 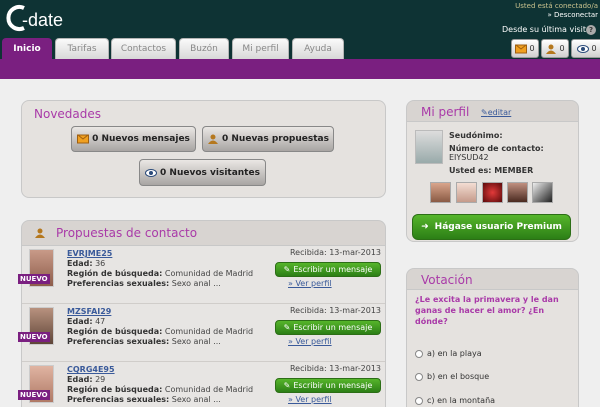 I want to click on proposals-count: 0, so click(x=562, y=48).